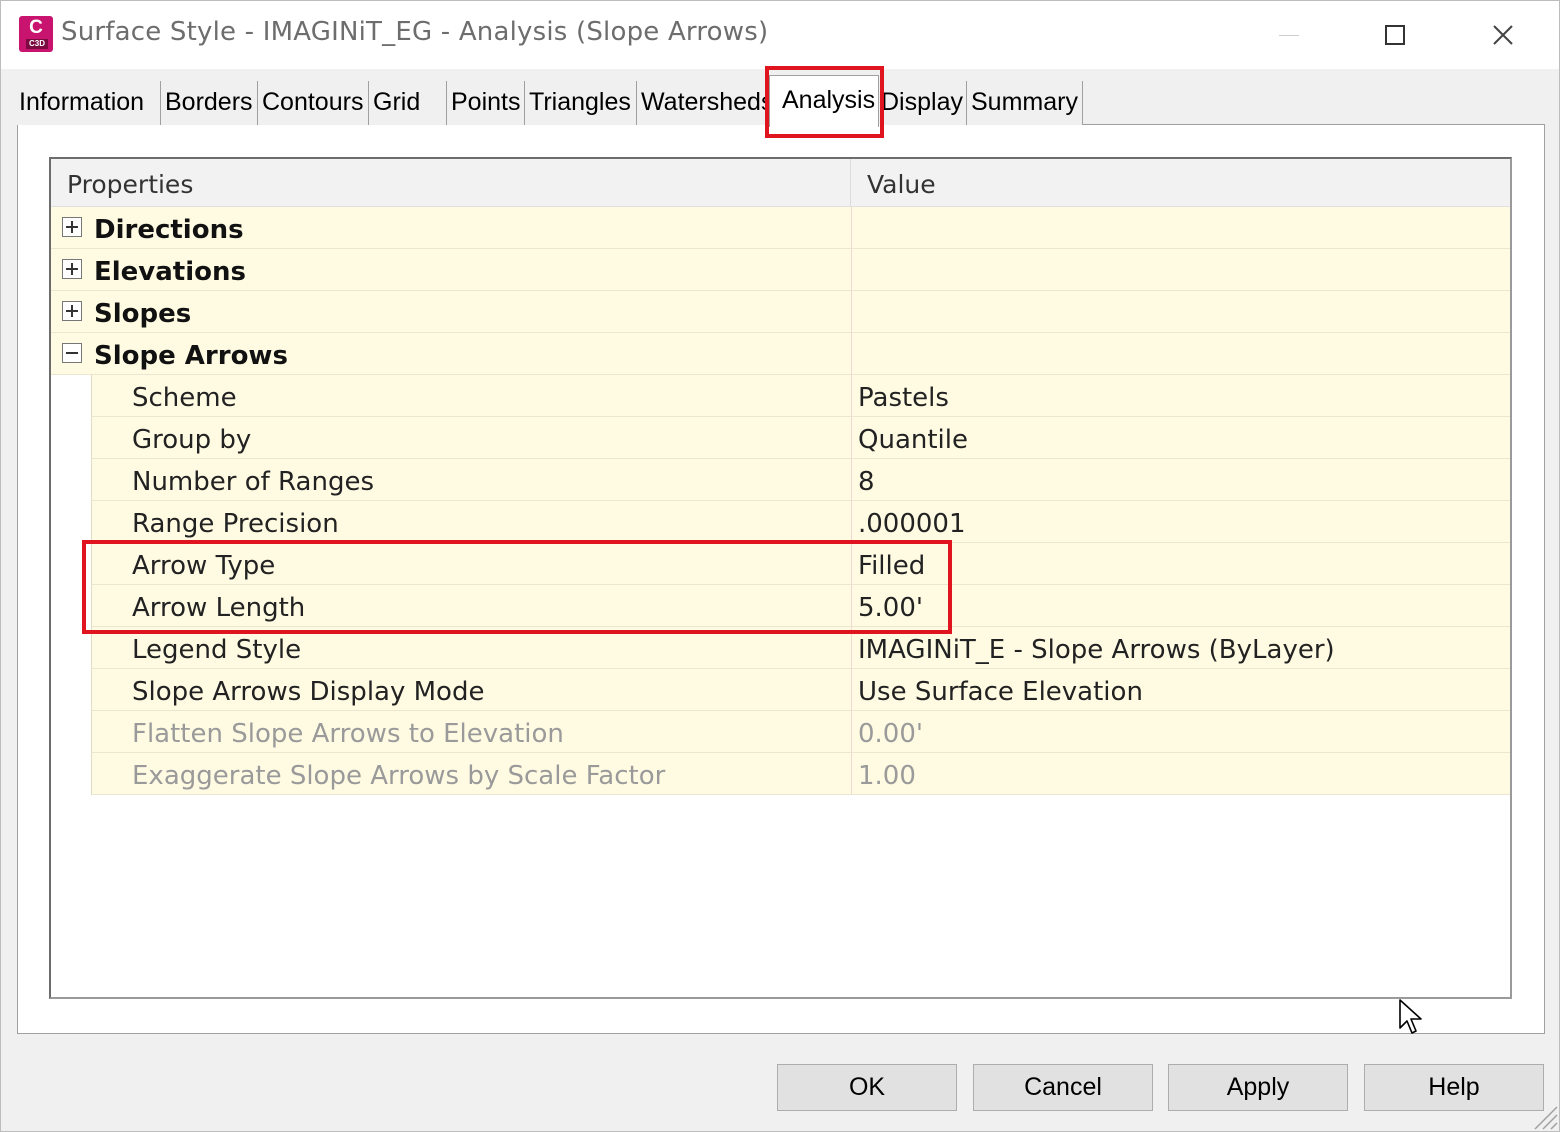 This screenshot has height=1132, width=1560. What do you see at coordinates (1180, 396) in the screenshot?
I see `property-value-cell: Pastels` at bounding box center [1180, 396].